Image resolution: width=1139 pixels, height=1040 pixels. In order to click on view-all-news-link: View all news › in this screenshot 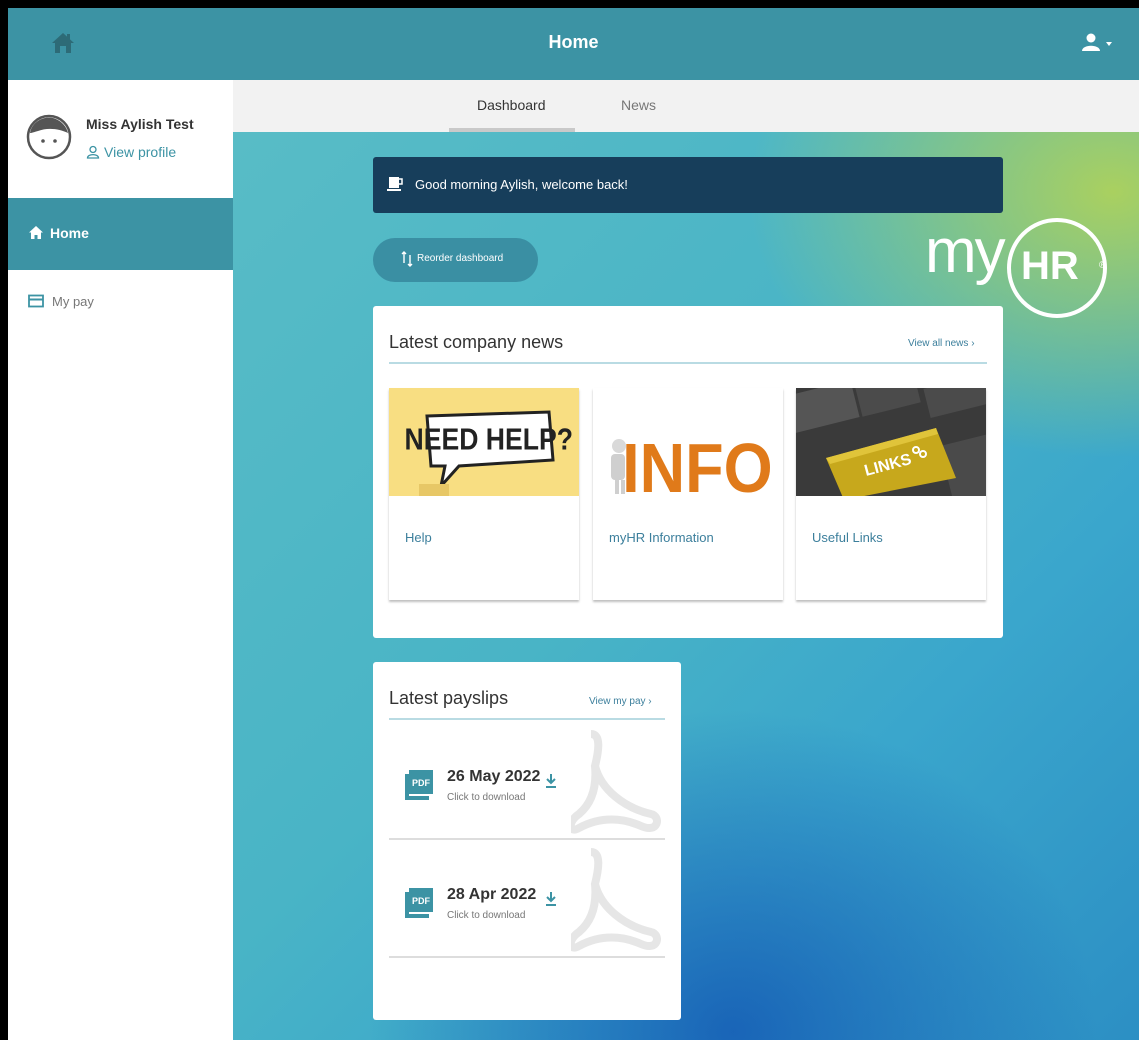, I will do `click(941, 343)`.